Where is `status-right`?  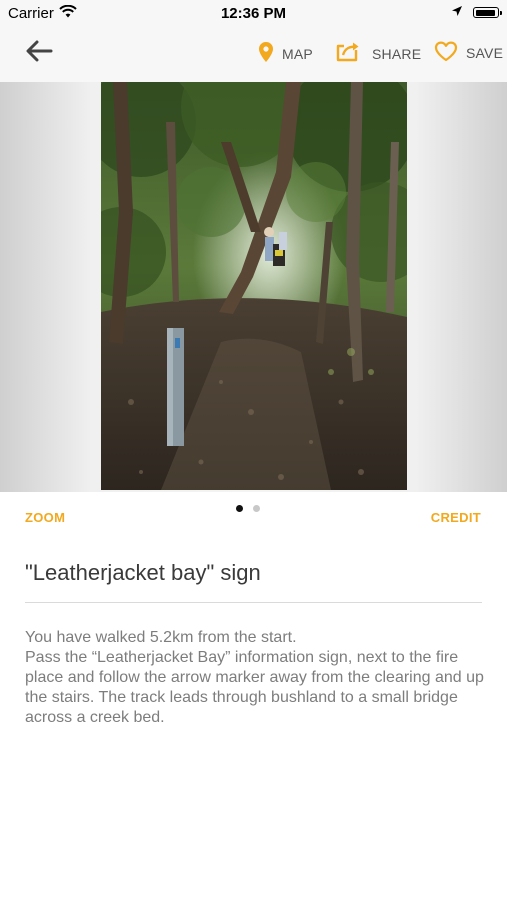 status-right is located at coordinates (476, 12).